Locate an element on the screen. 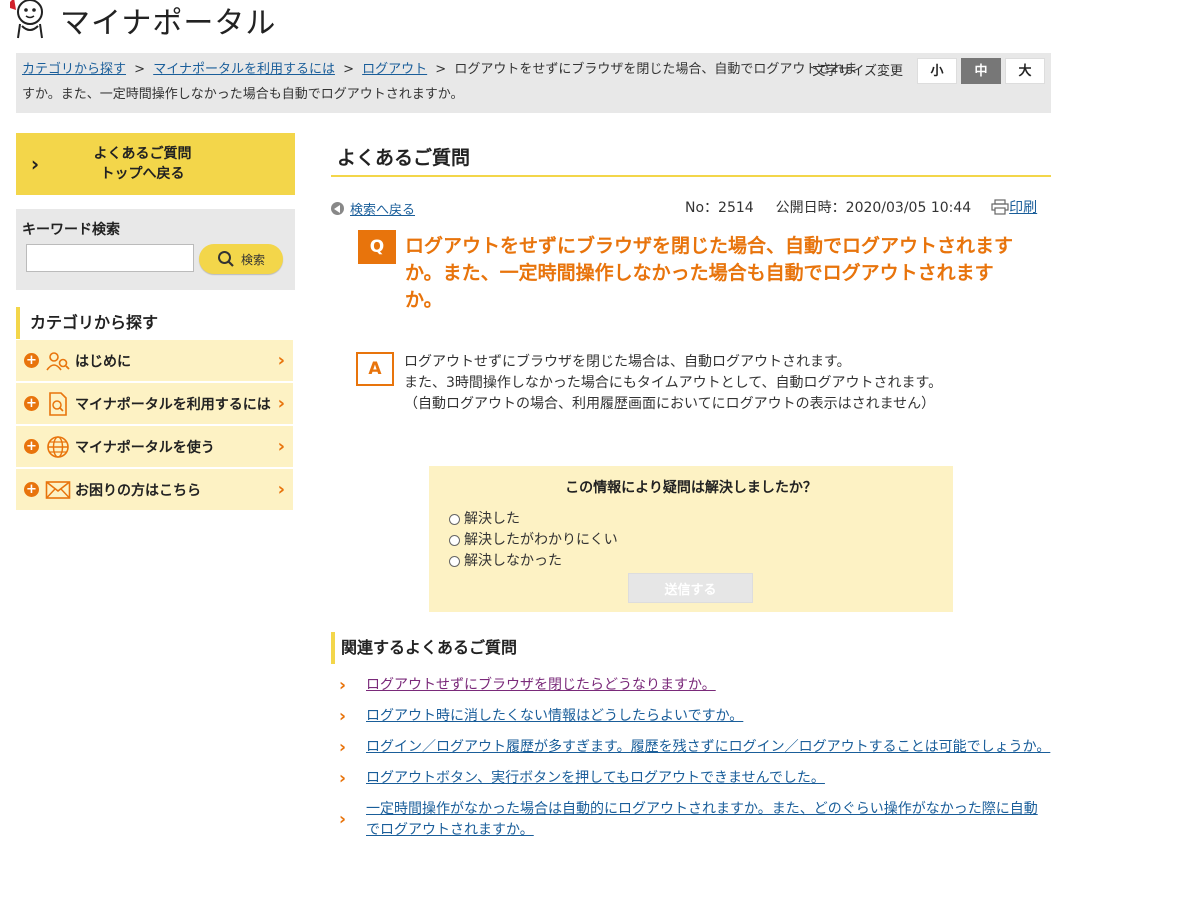 The width and height of the screenshot is (1200, 899). category-item-use-portal: + マイナポータルを使う › is located at coordinates (154, 446).